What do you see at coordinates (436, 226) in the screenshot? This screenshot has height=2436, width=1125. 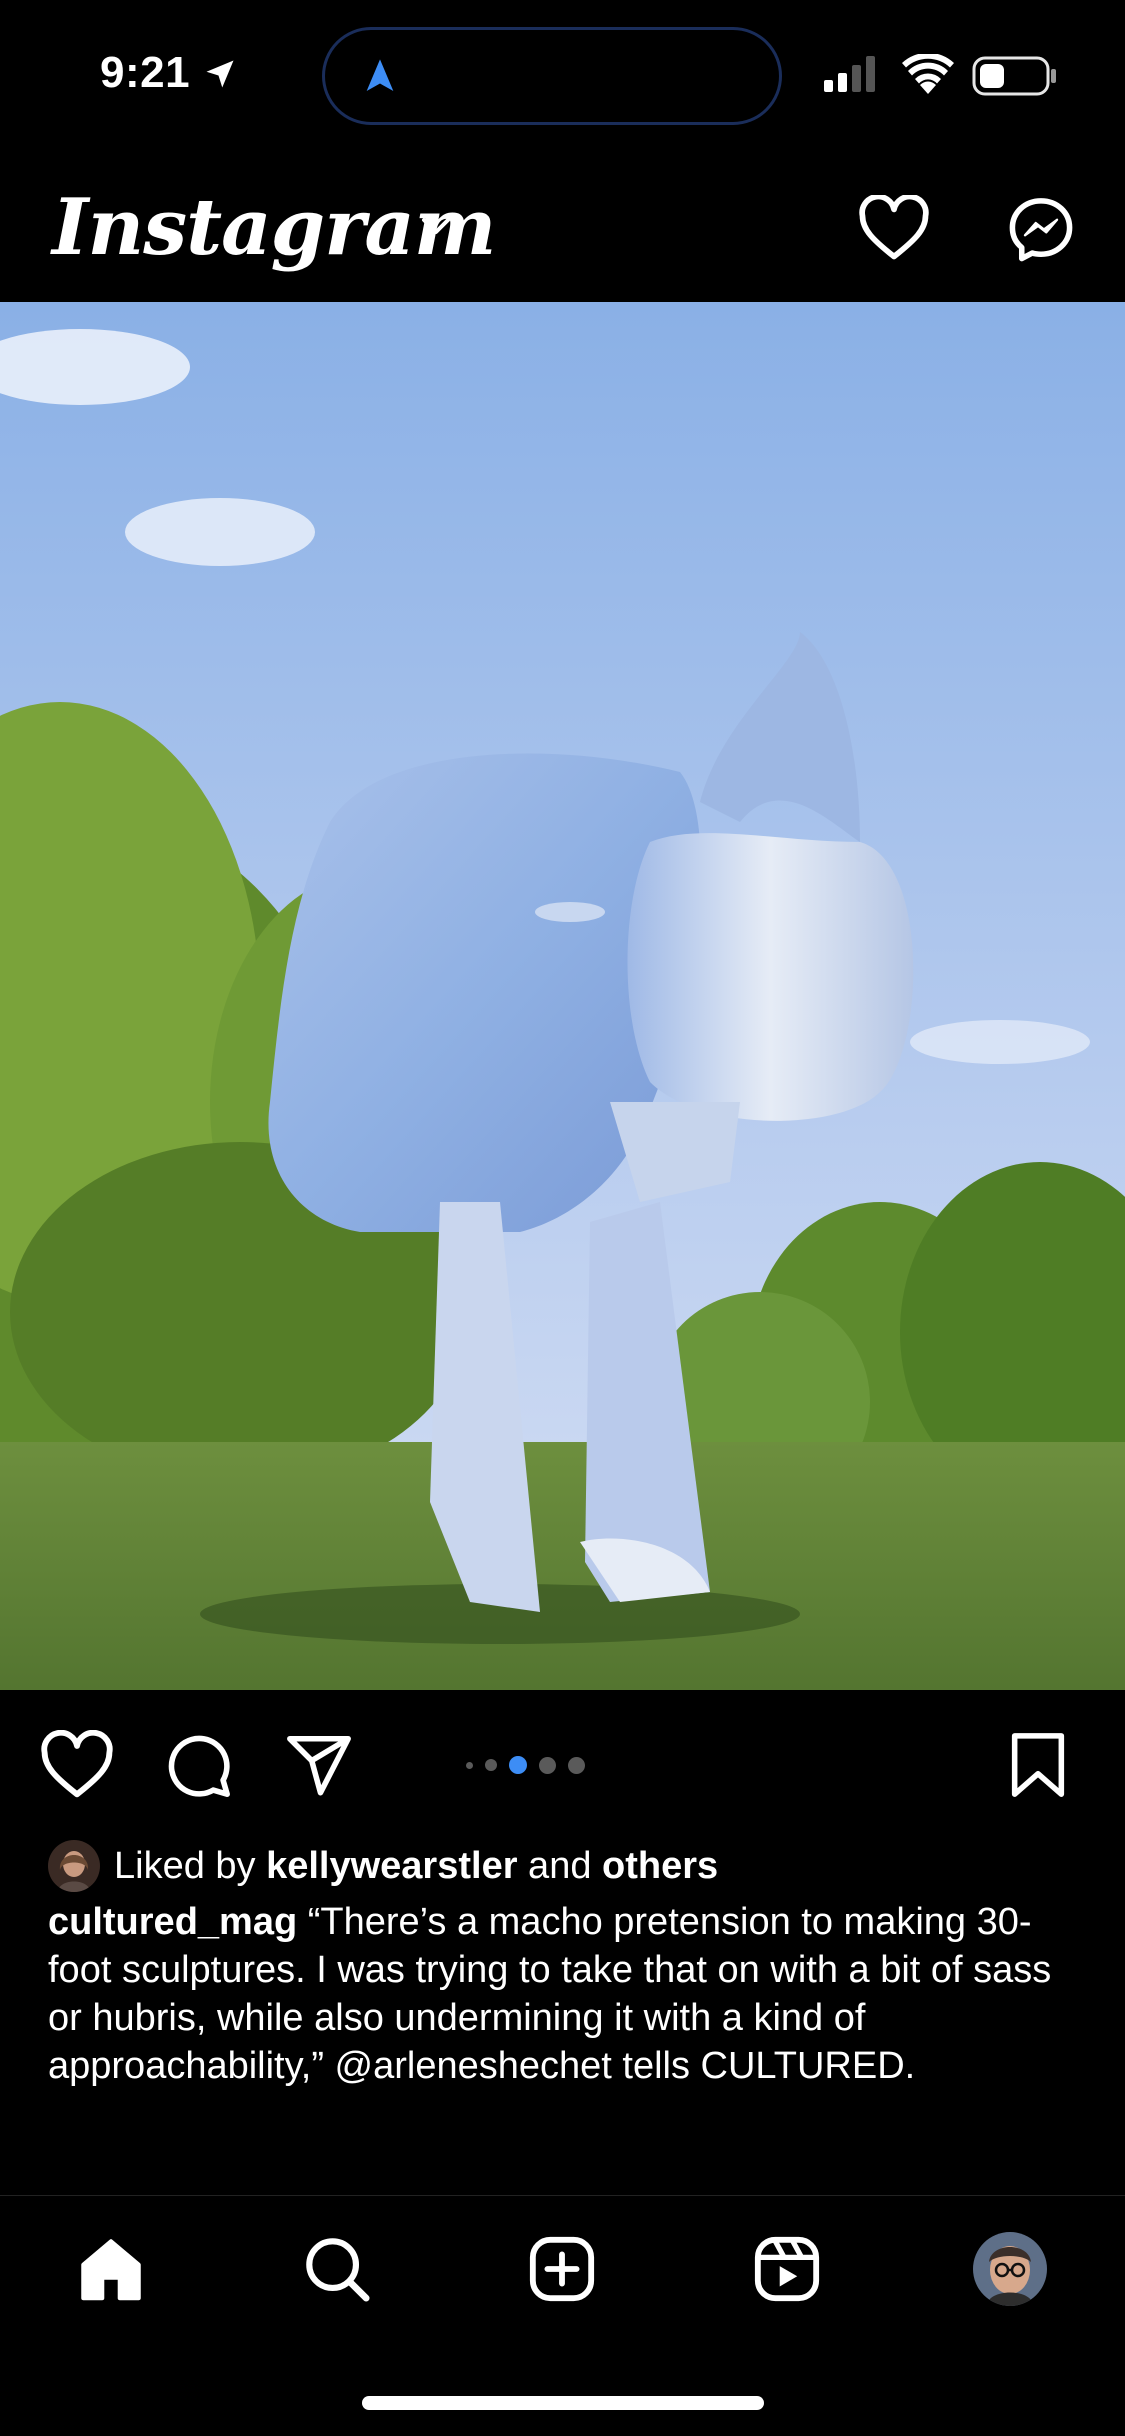 I see `chevron-down-icon` at bounding box center [436, 226].